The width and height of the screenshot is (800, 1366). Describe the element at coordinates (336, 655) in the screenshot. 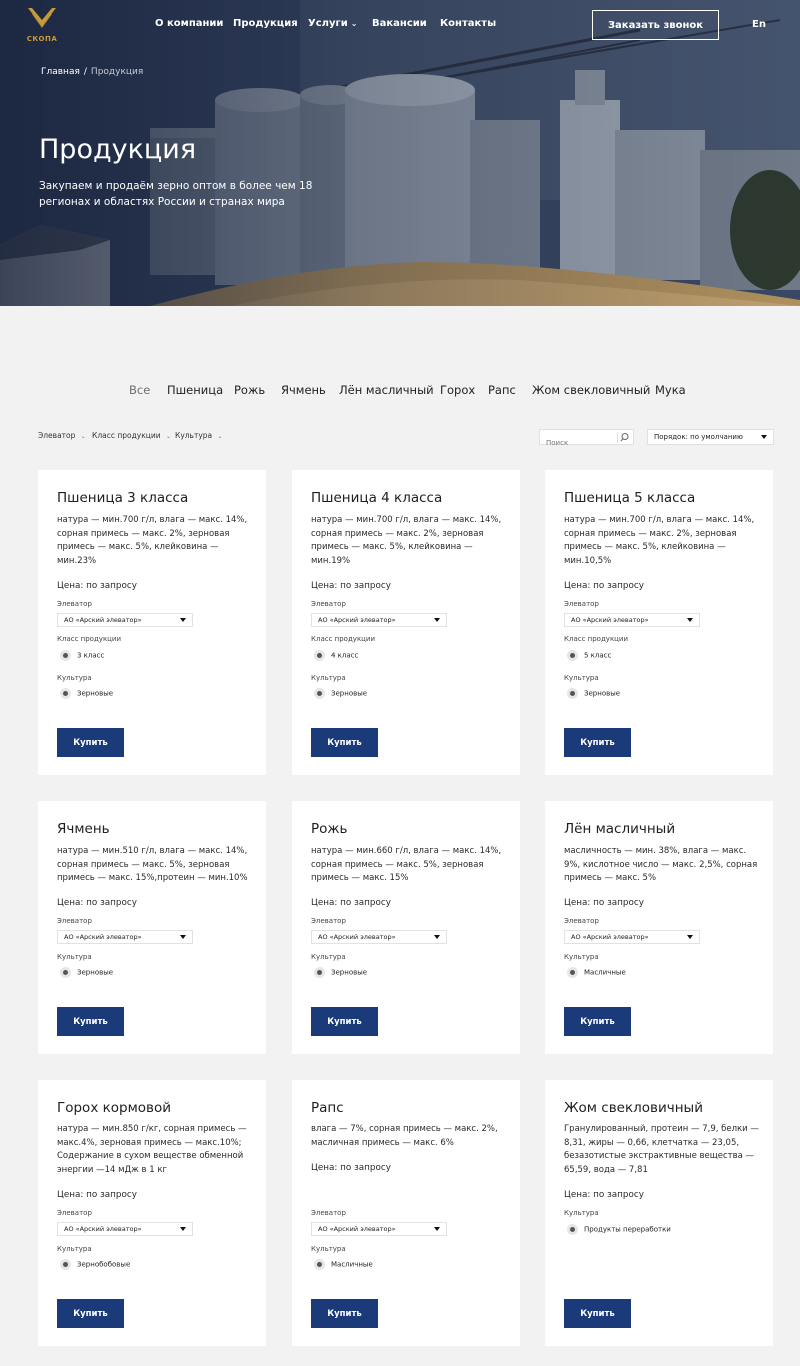

I see `class-radio: 4 класс` at that location.